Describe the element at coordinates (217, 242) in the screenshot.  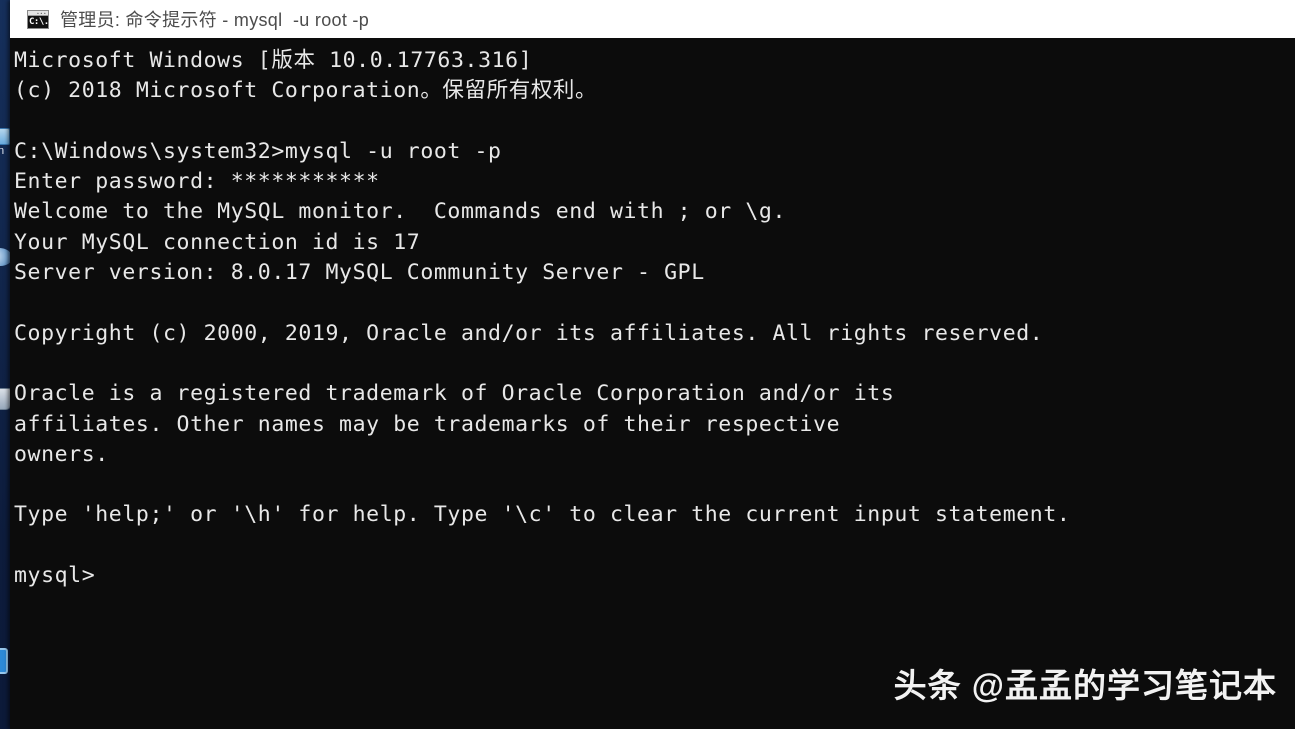
I see `terminal-line: Your MySQL connection id is 17` at that location.